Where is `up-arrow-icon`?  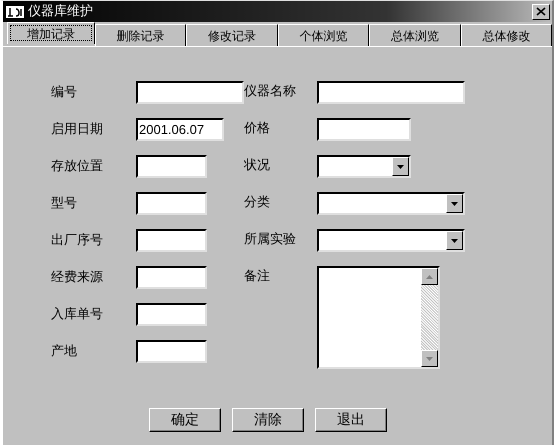
up-arrow-icon is located at coordinates (429, 276).